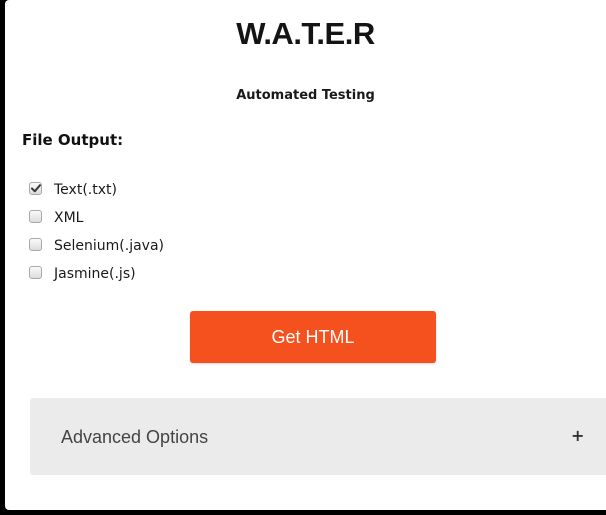 The image size is (606, 515). I want to click on option-selenium-java: Selenium(.java), so click(96, 246).